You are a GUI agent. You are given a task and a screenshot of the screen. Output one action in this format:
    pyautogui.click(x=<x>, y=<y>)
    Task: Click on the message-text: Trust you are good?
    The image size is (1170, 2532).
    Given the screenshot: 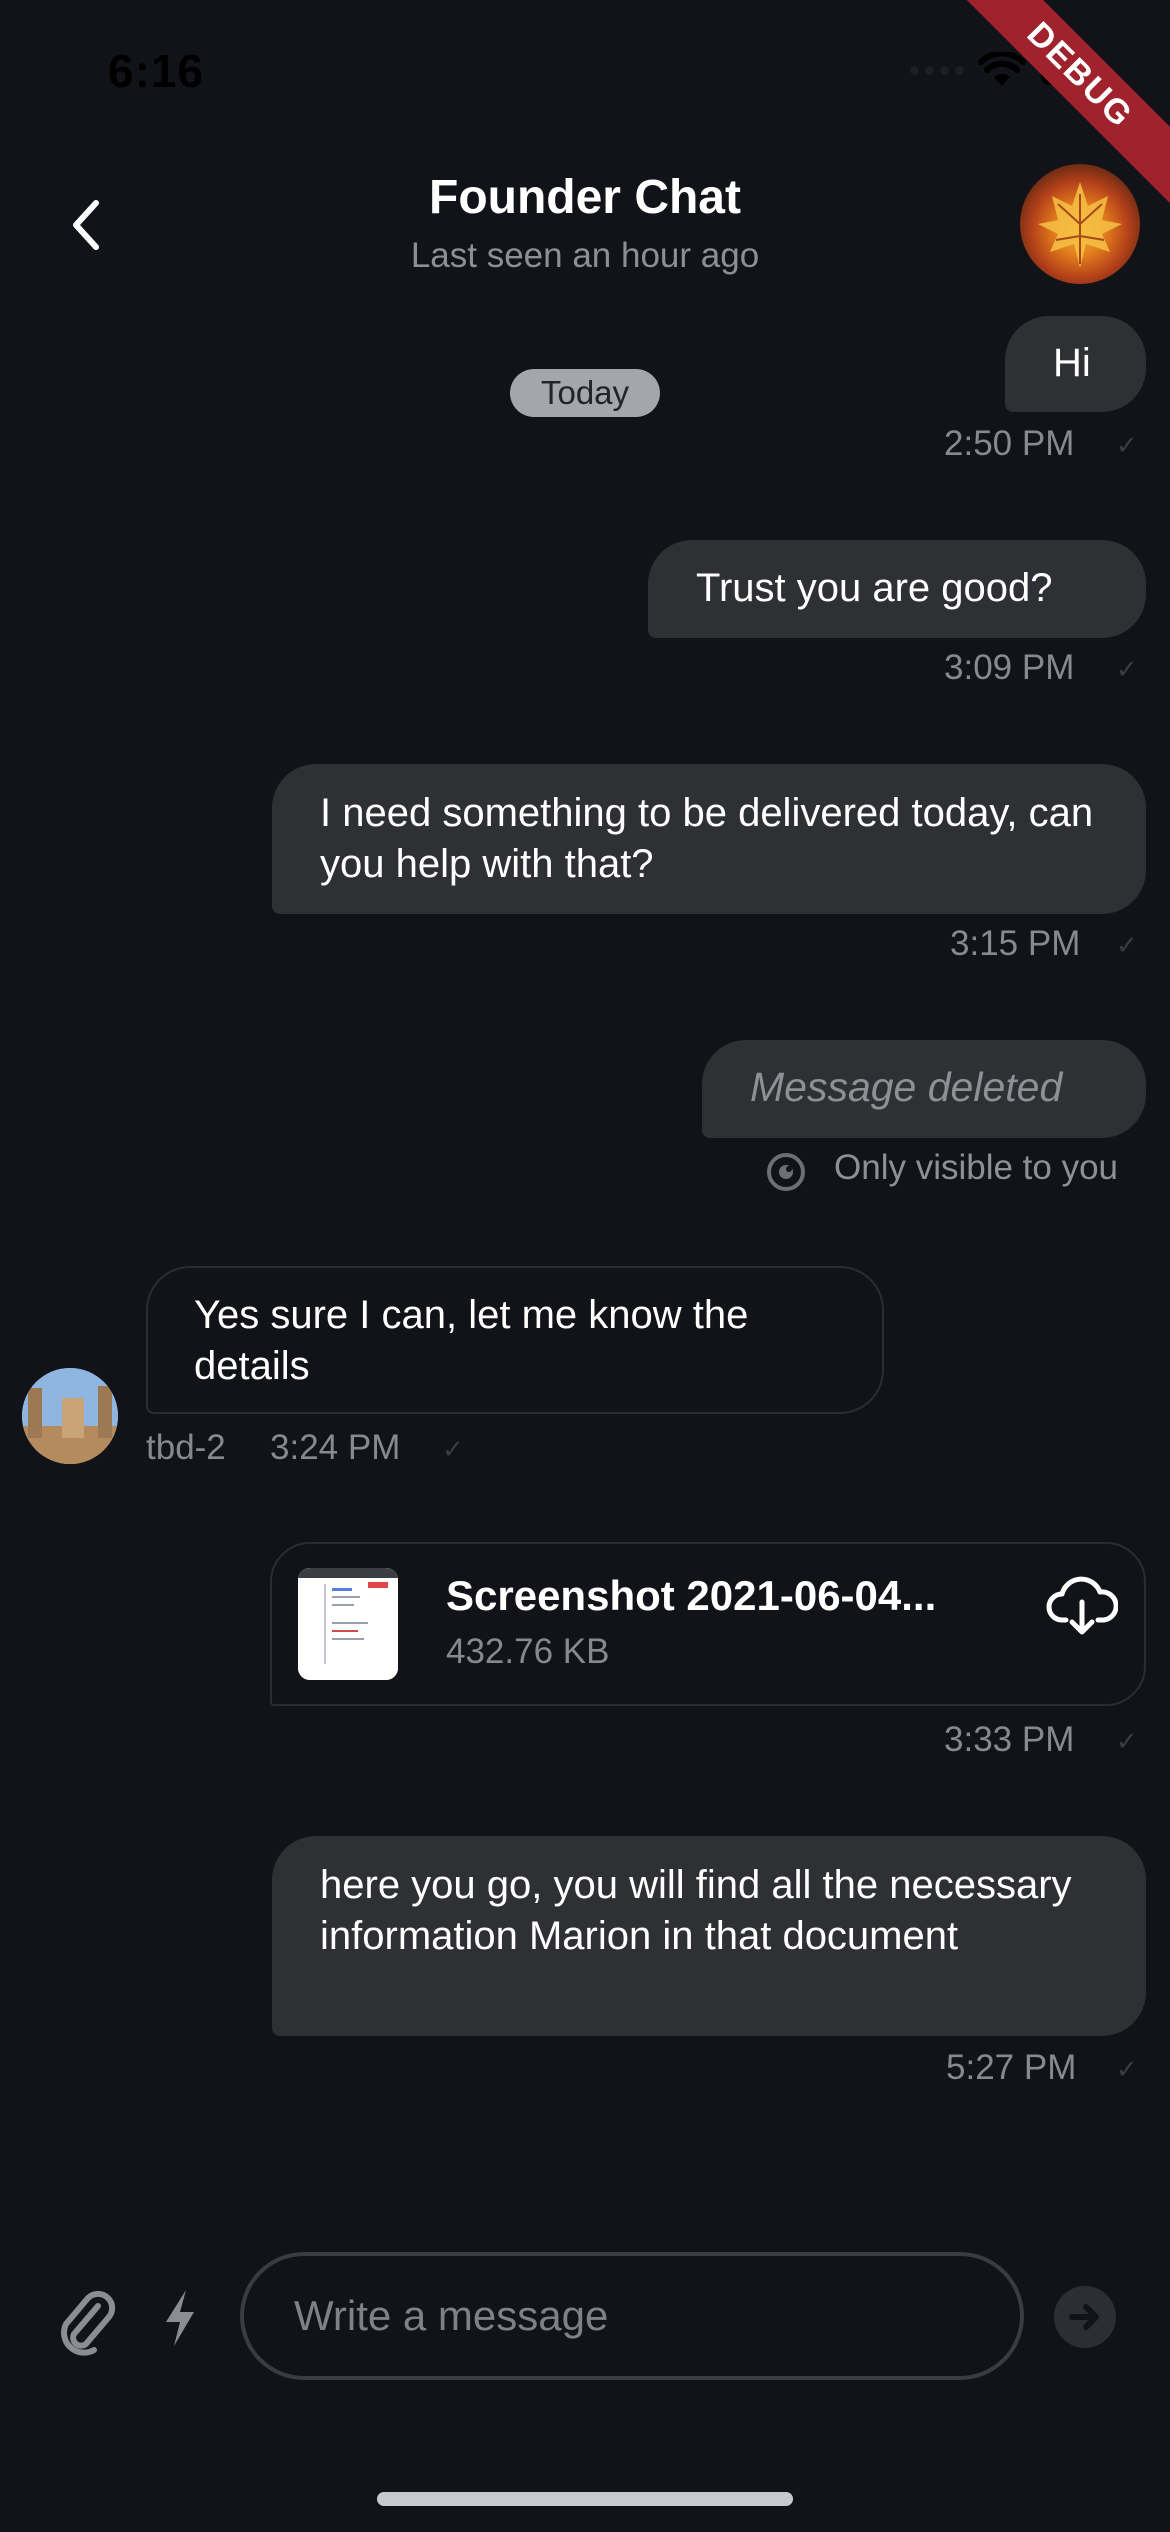 What is the action you would take?
    pyautogui.click(x=874, y=588)
    